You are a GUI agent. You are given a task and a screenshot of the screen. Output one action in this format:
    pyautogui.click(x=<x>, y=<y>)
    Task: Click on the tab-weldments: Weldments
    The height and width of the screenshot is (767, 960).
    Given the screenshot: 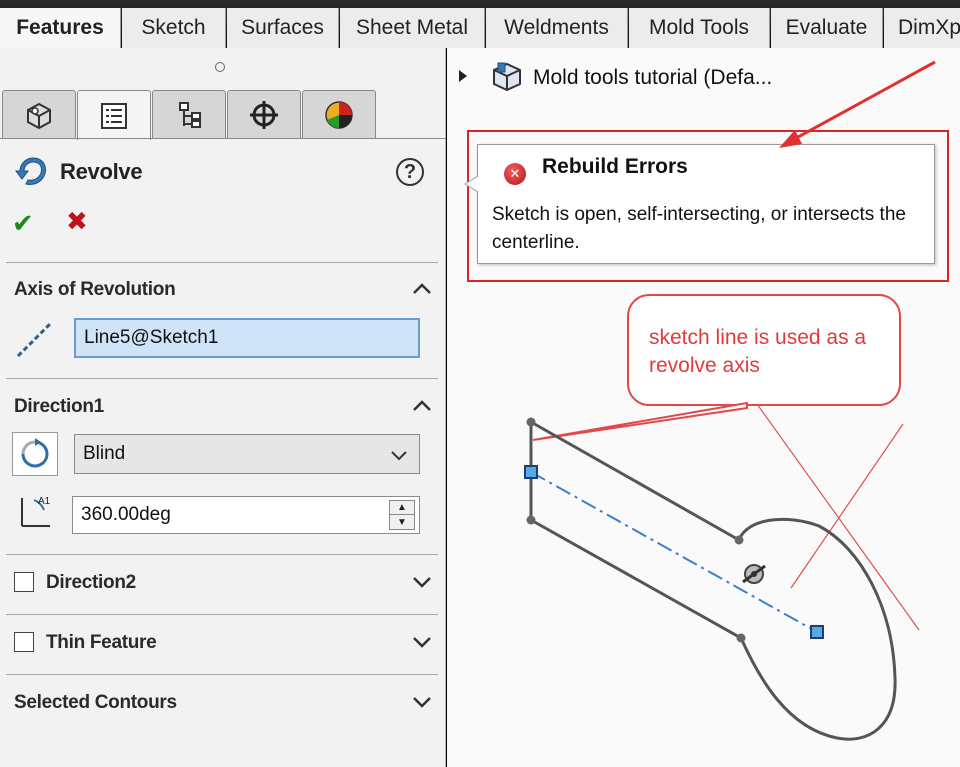 What is the action you would take?
    pyautogui.click(x=557, y=28)
    